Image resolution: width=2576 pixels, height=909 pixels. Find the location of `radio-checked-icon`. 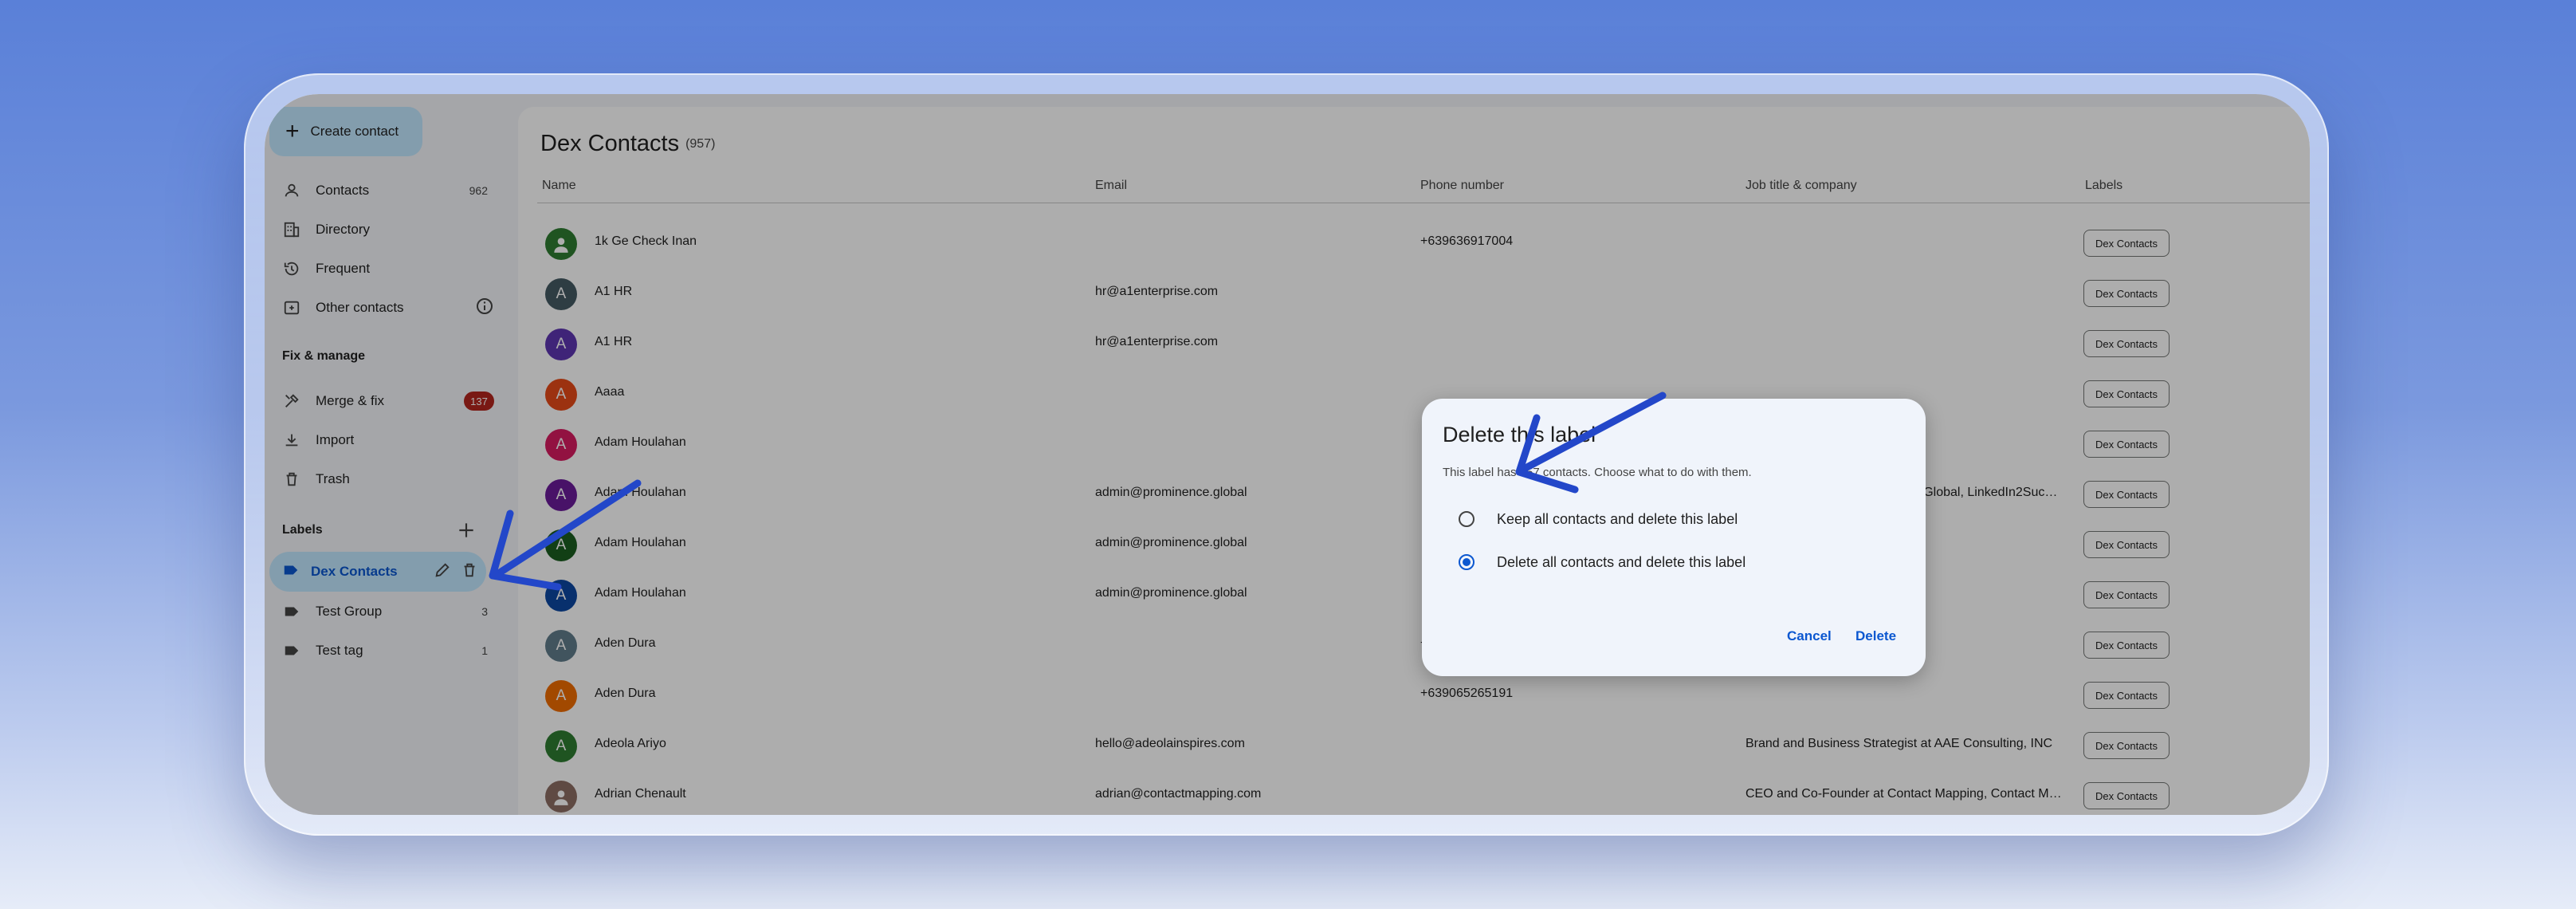

radio-checked-icon is located at coordinates (1467, 562).